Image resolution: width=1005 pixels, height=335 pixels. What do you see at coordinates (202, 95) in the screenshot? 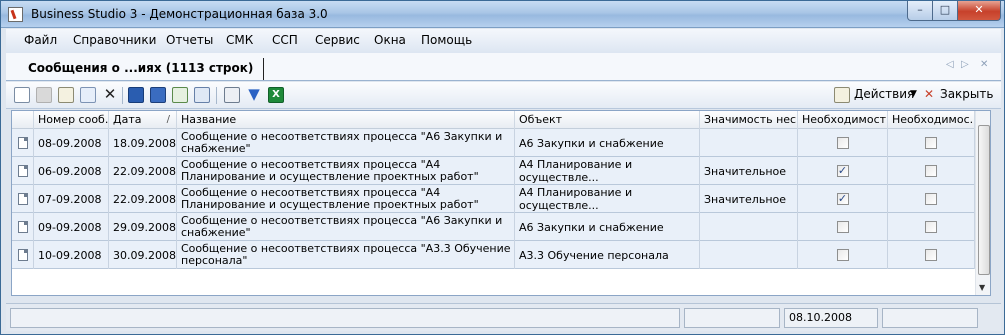
I see `properties-icon` at bounding box center [202, 95].